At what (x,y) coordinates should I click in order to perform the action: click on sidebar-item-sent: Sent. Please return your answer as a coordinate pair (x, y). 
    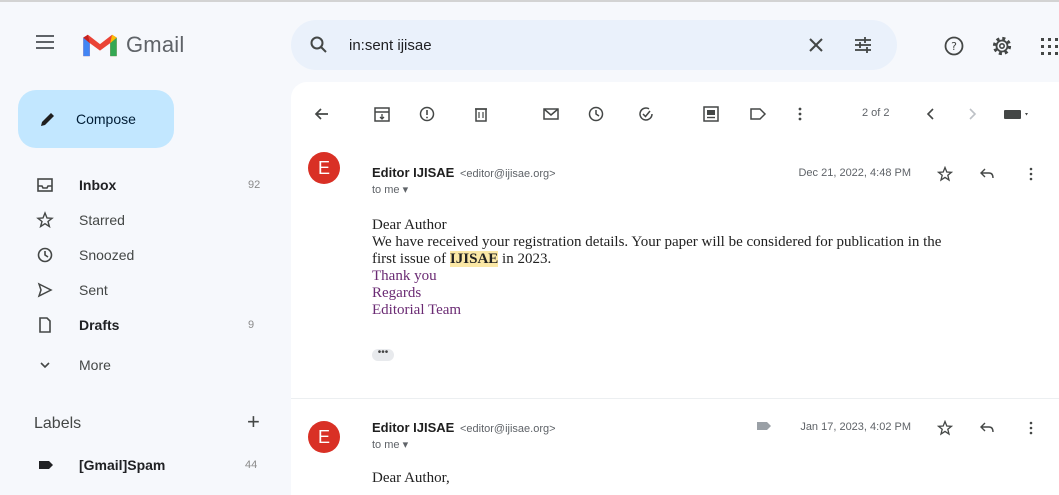
    Looking at the image, I should click on (140, 290).